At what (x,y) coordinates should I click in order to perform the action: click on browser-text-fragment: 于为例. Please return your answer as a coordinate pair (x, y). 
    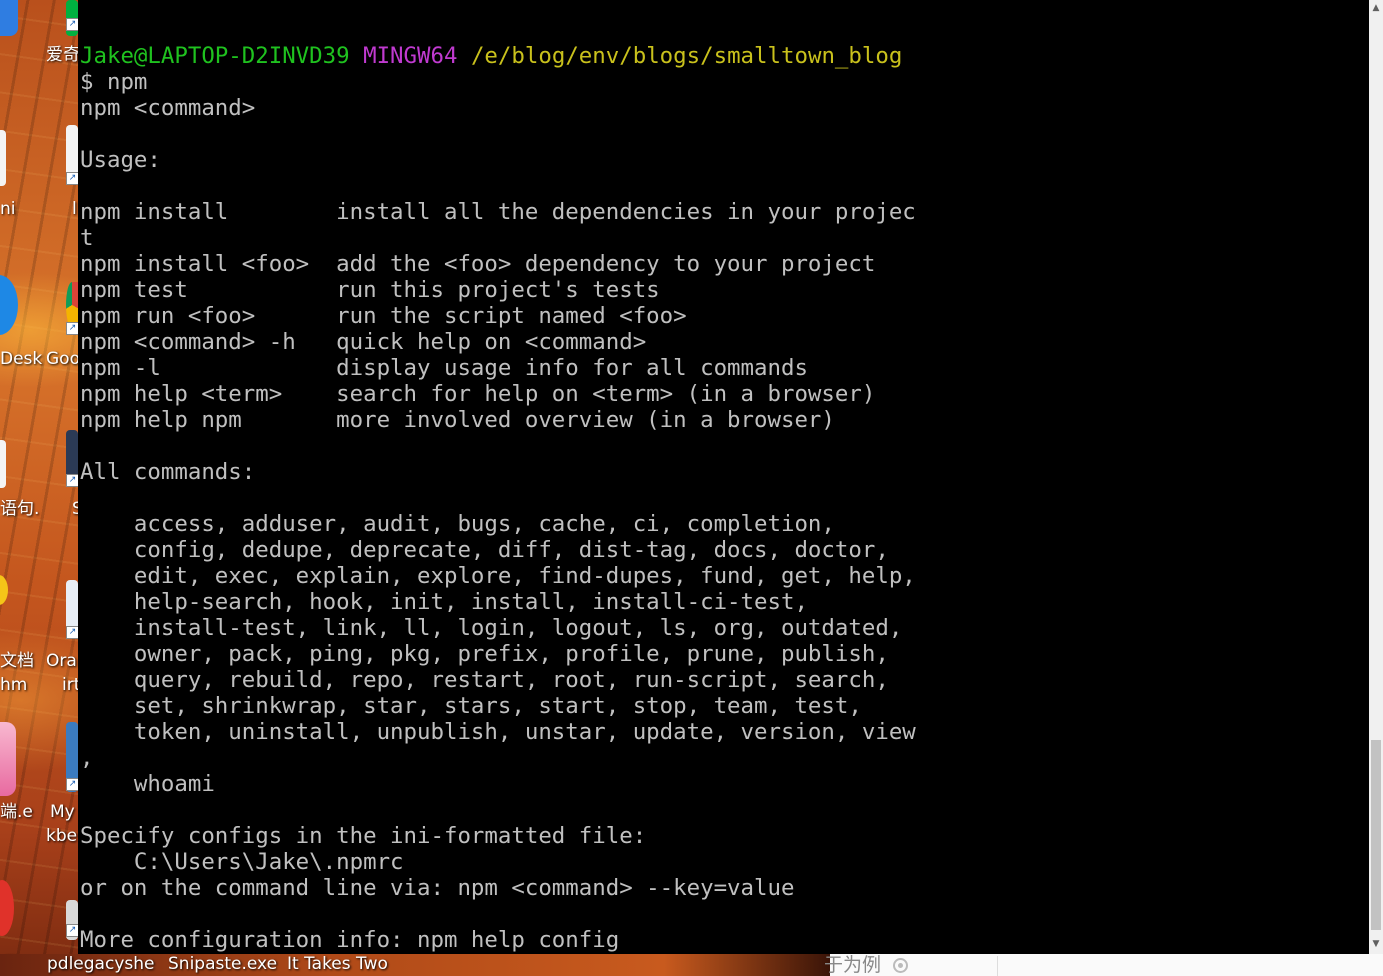
    Looking at the image, I should click on (853, 965).